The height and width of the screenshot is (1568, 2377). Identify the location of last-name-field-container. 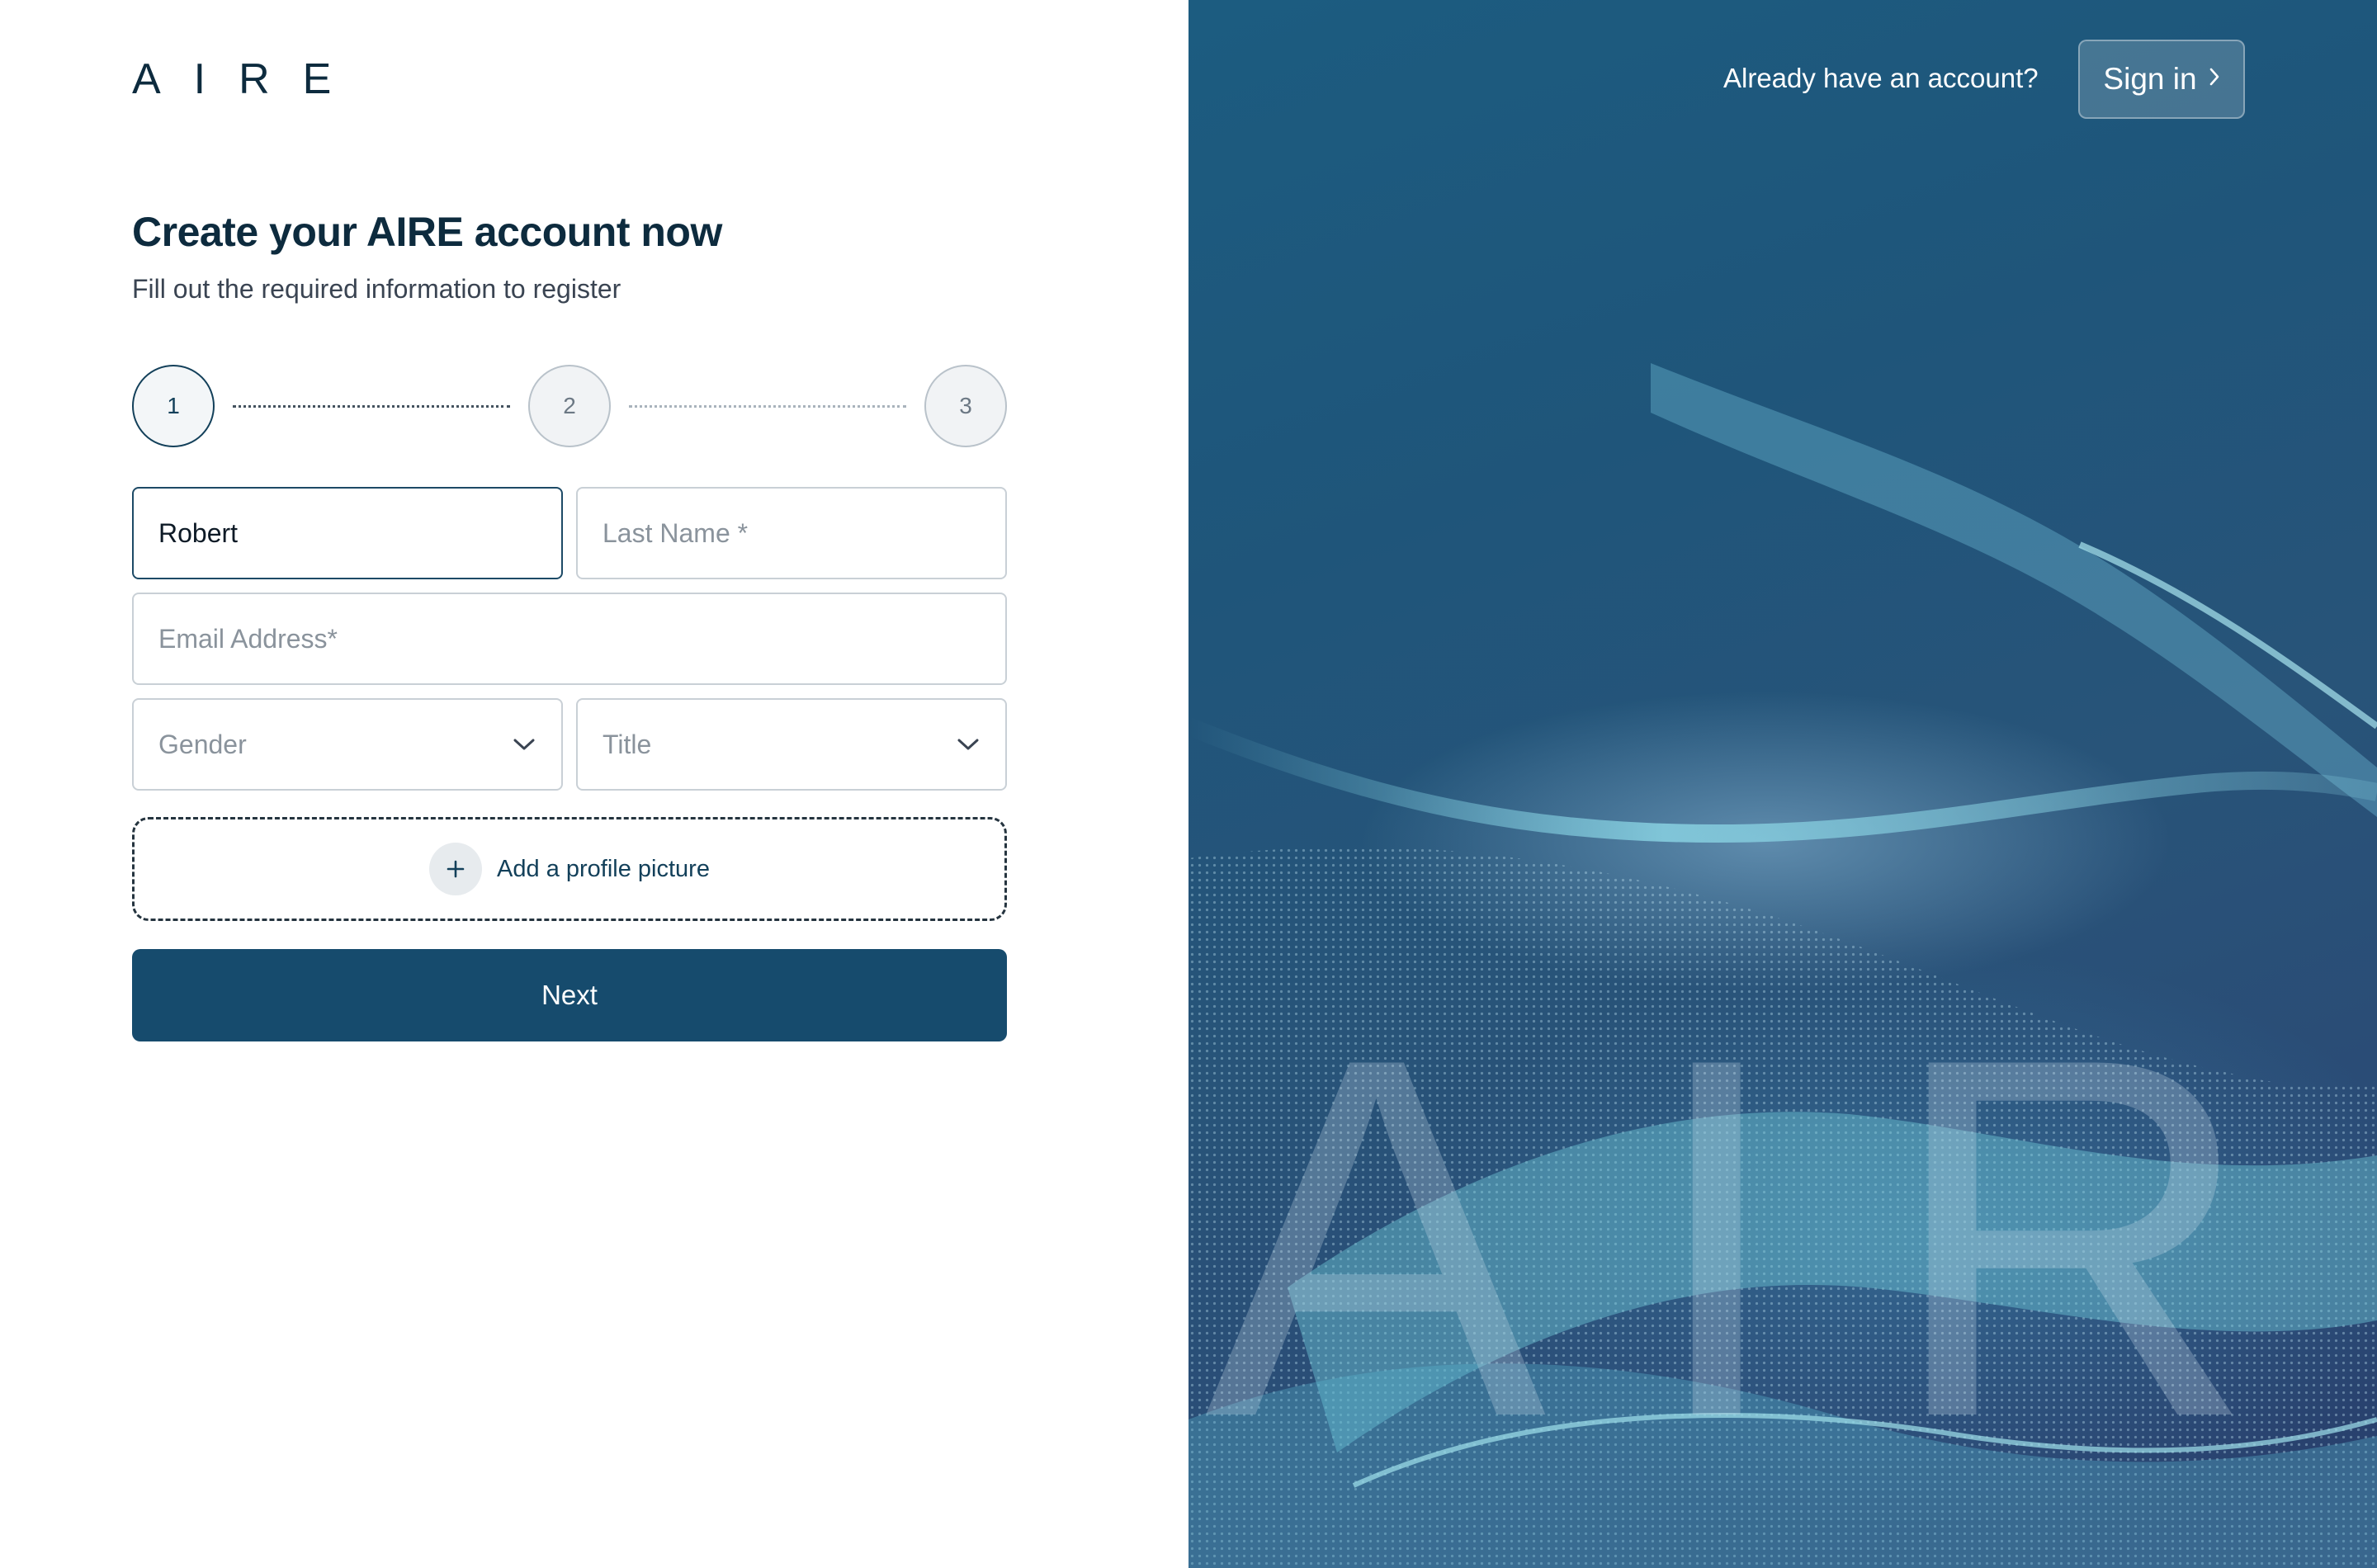
(791, 533).